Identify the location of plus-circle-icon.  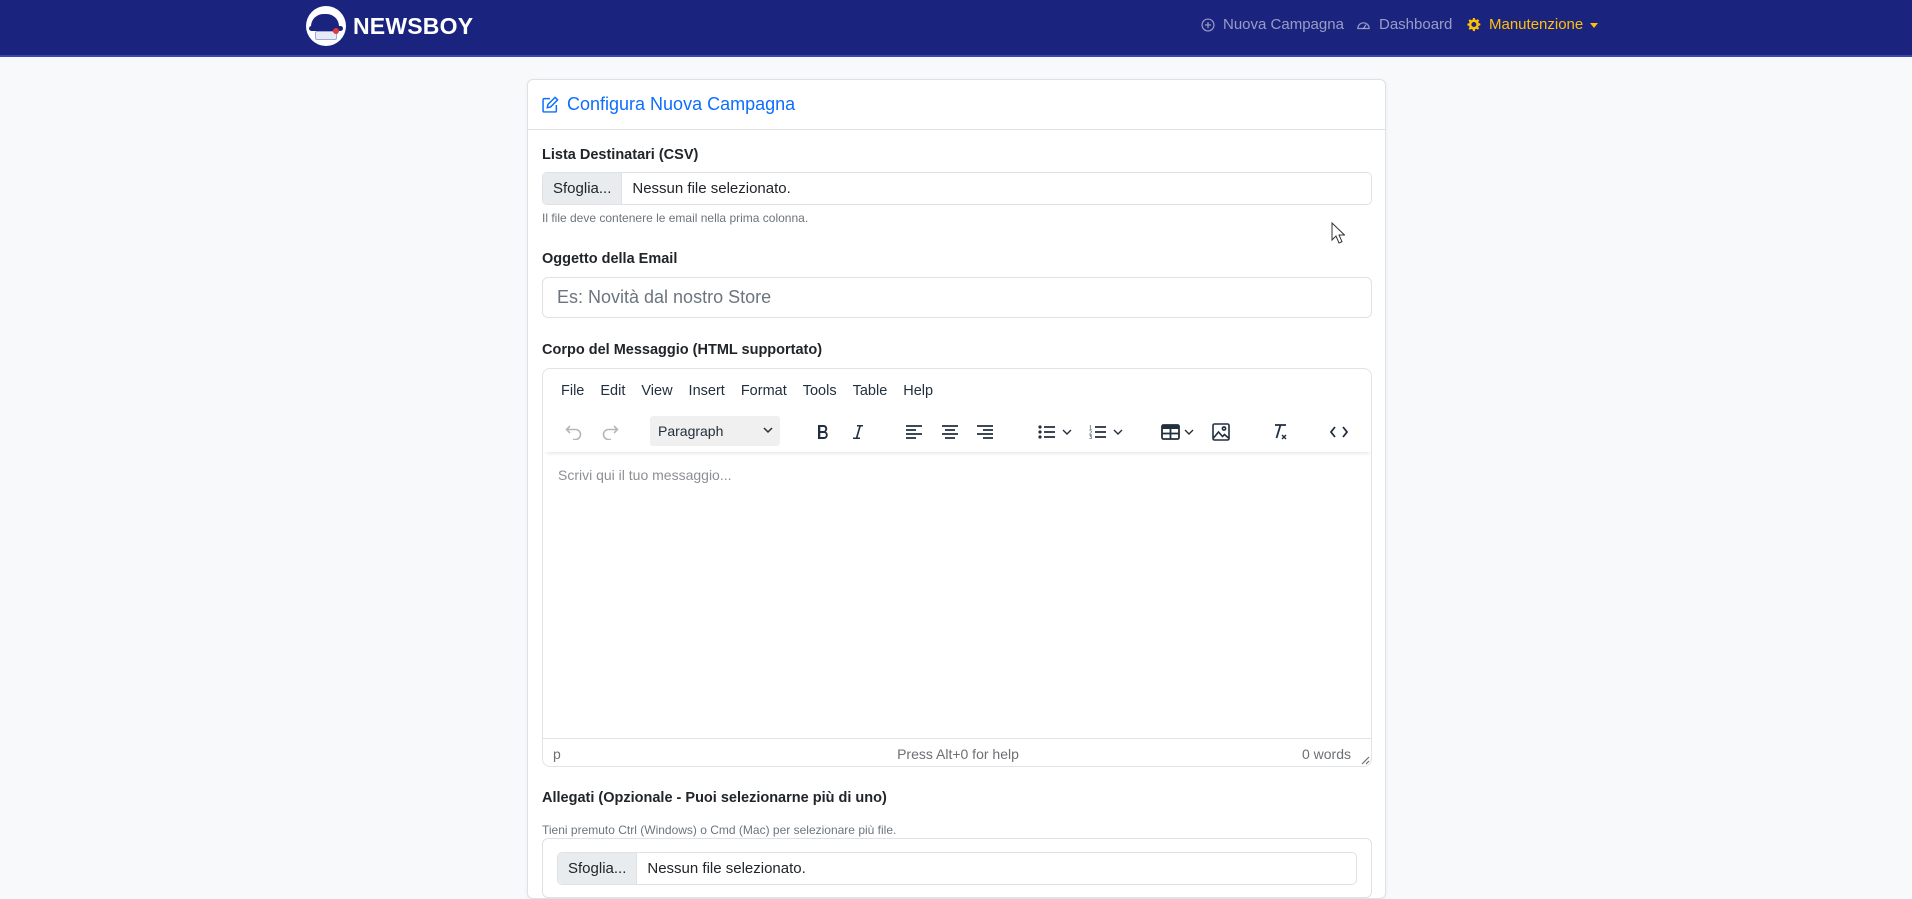
(1208, 24).